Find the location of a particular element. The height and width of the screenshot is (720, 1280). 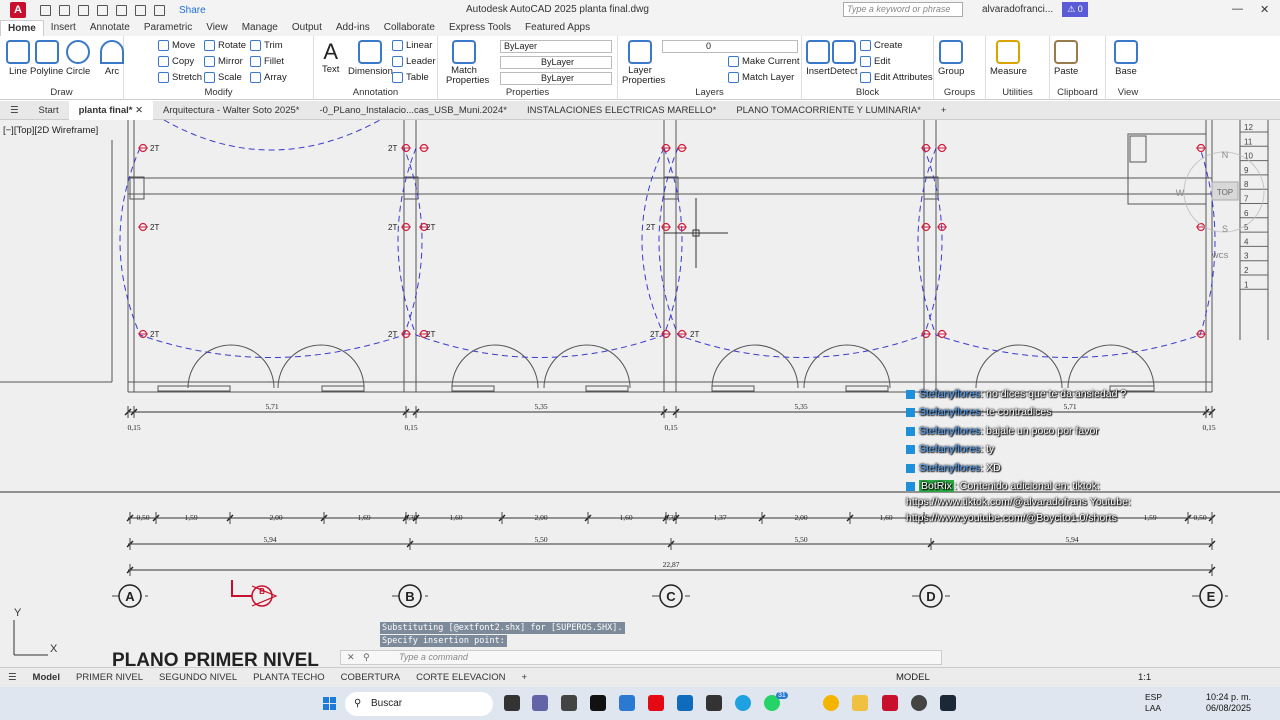

edit-block-button: Edit is located at coordinates (875, 61).